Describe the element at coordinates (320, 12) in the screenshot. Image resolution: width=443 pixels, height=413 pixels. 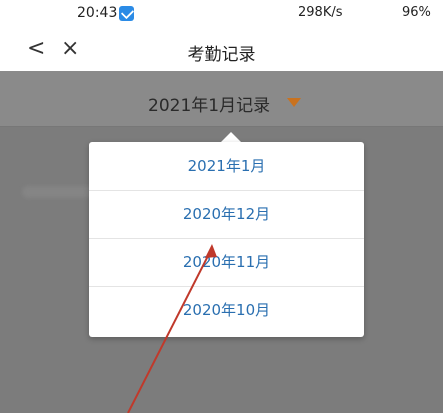
I see `network-speed: 298K/s` at that location.